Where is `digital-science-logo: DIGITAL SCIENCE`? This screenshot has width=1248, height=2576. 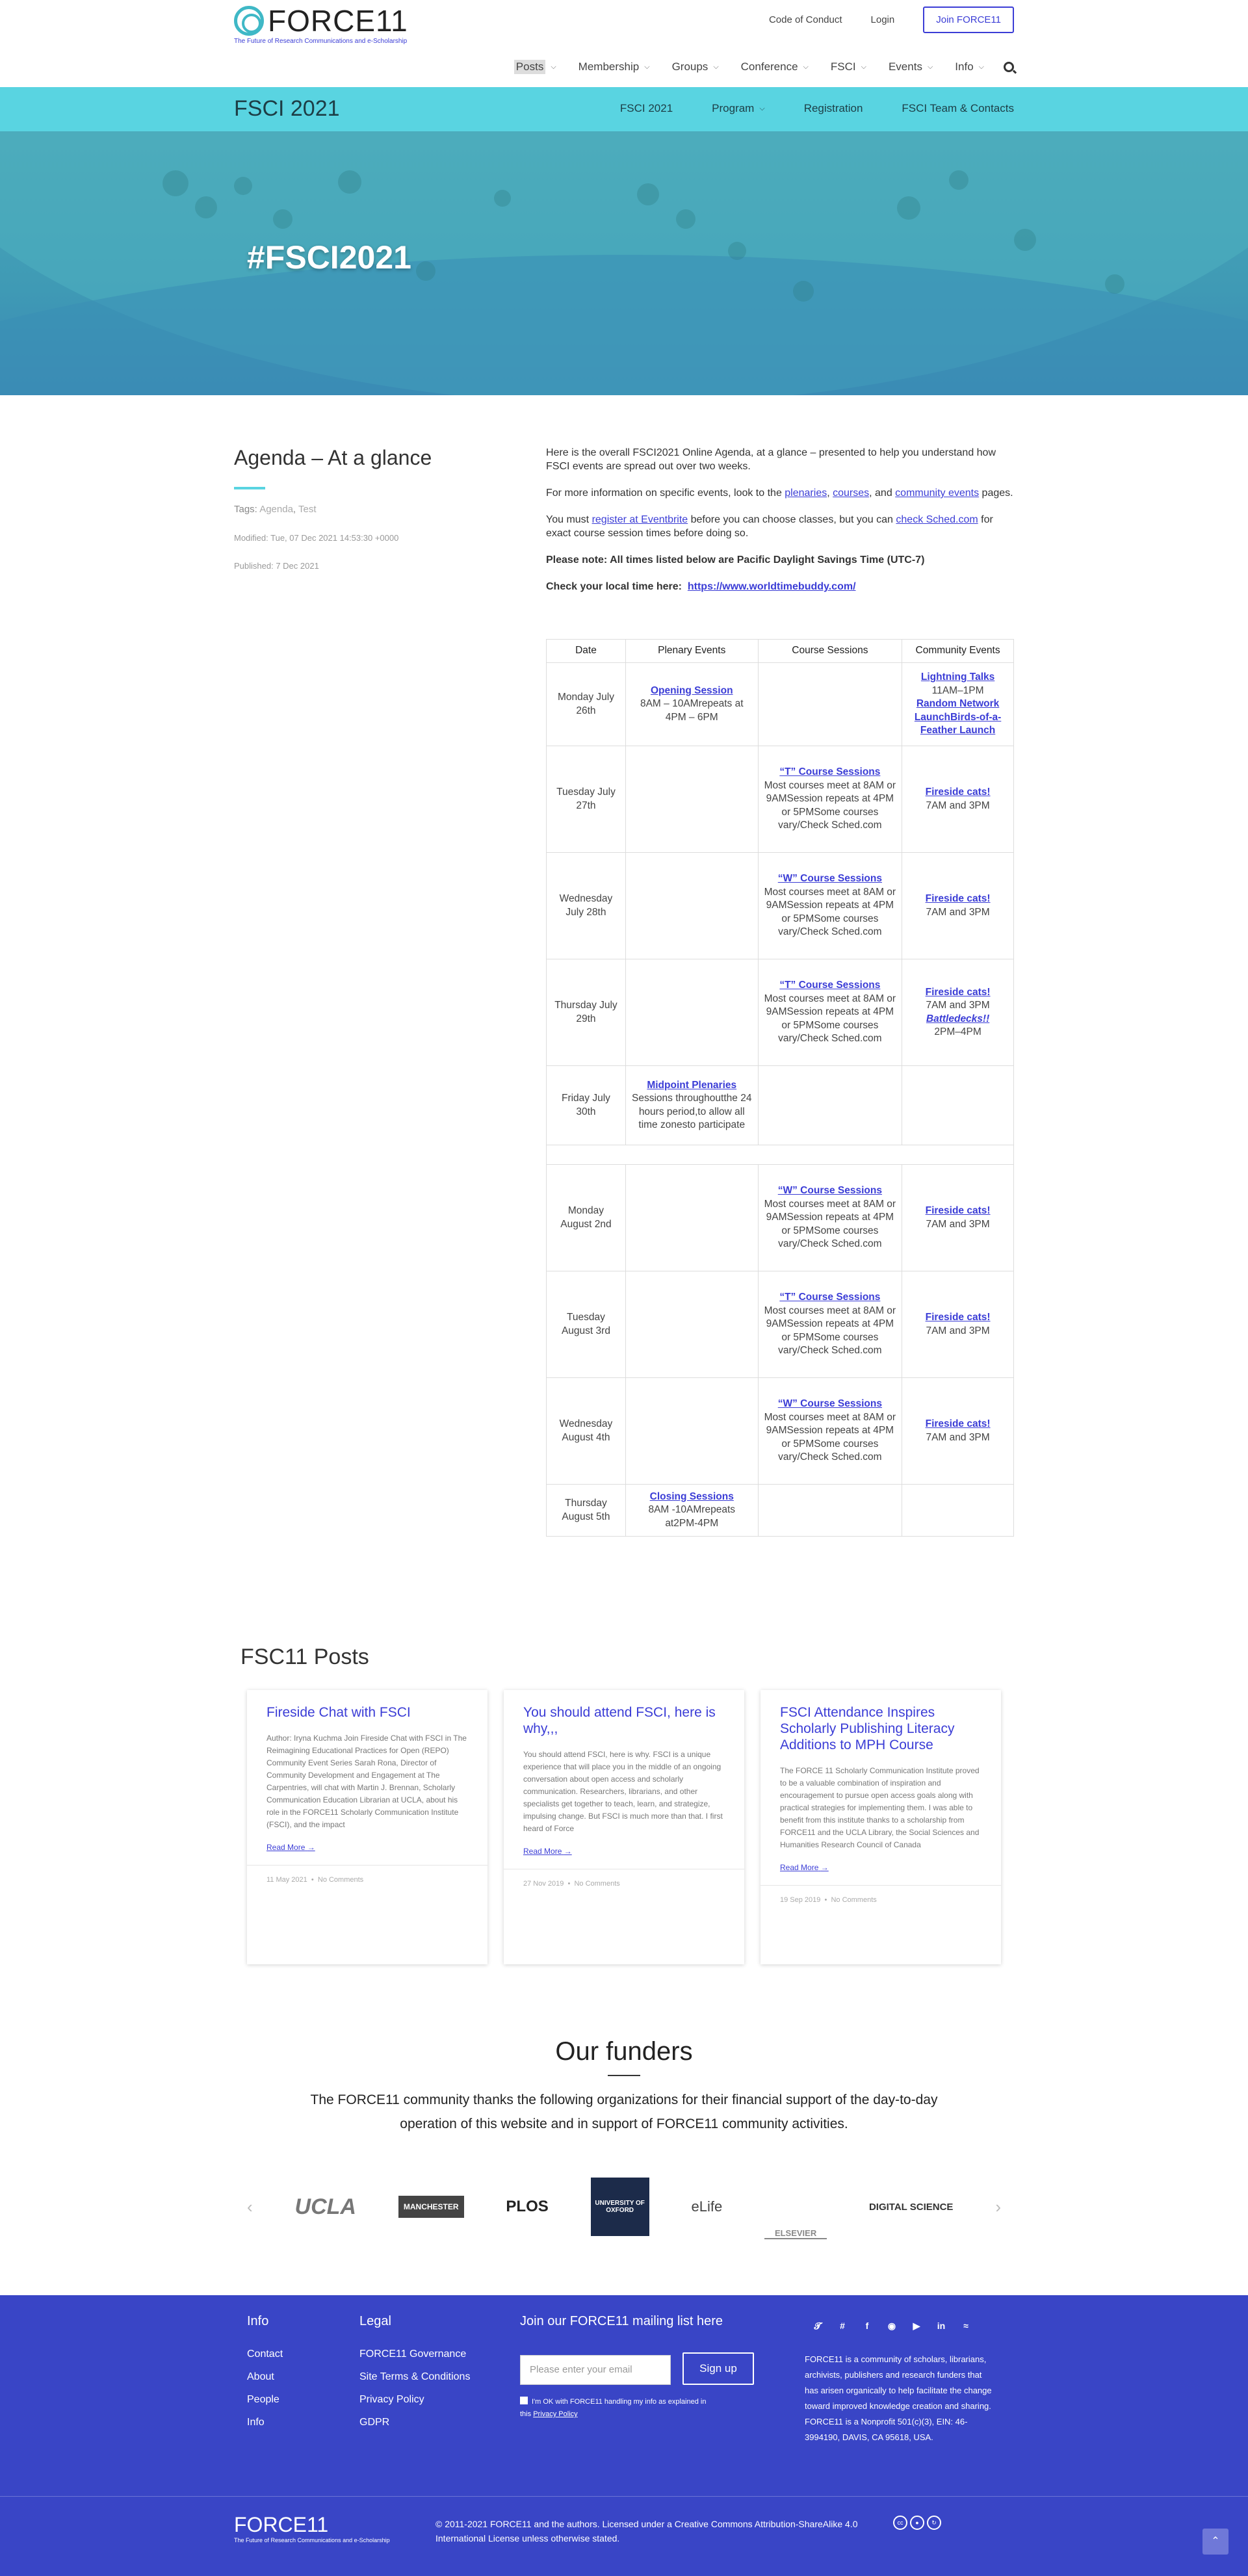 digital-science-logo: DIGITAL SCIENCE is located at coordinates (911, 2207).